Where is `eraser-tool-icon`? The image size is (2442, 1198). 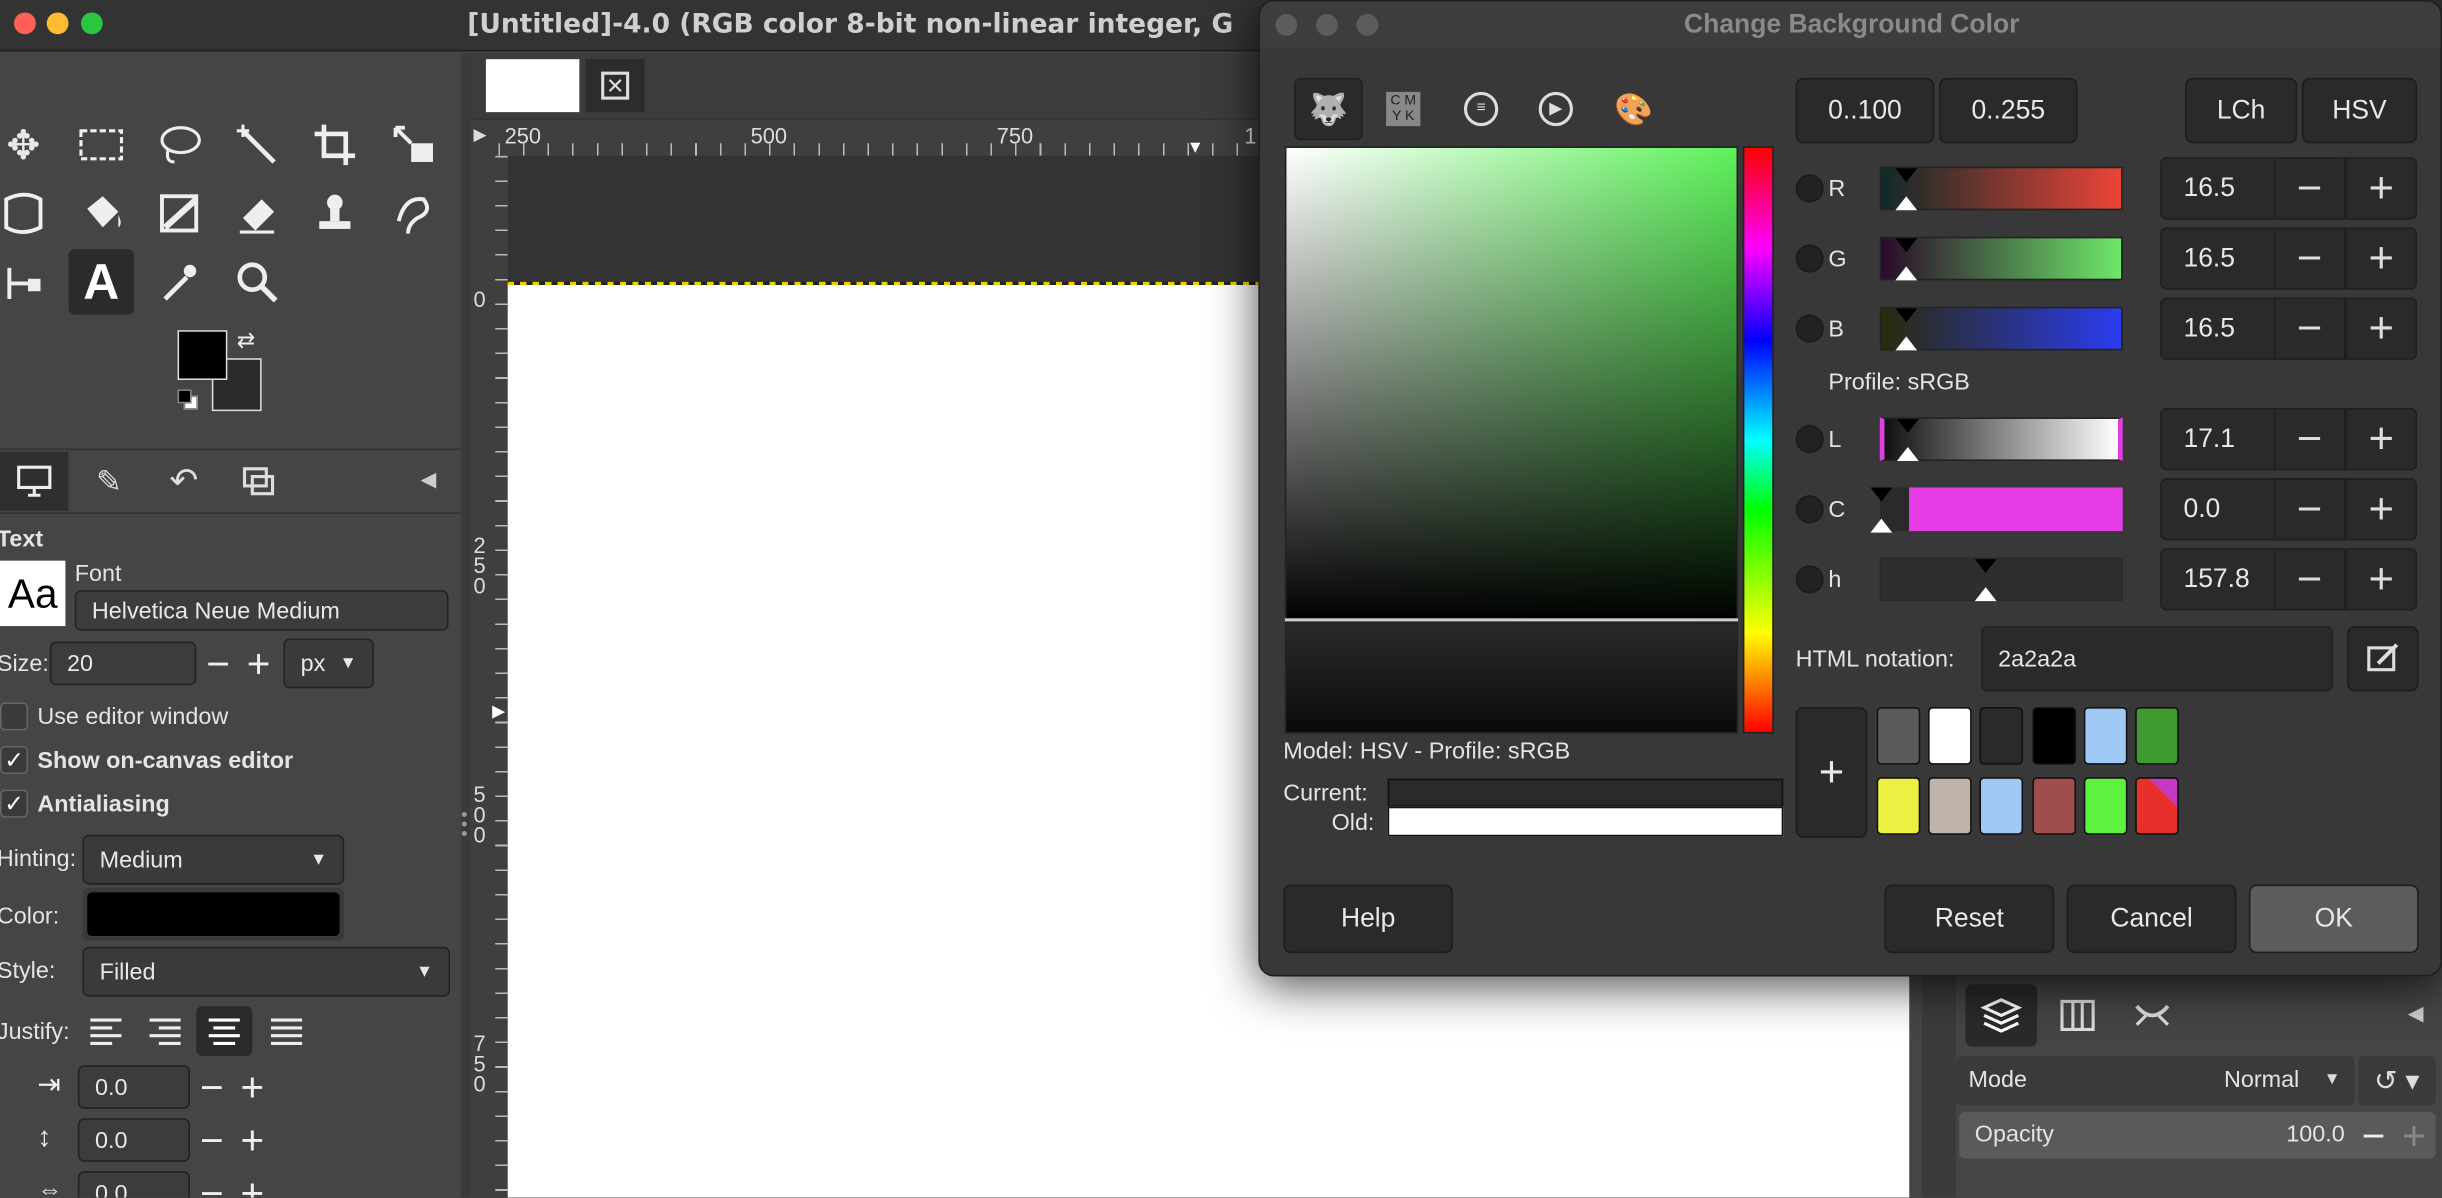
eraser-tool-icon is located at coordinates (256, 213).